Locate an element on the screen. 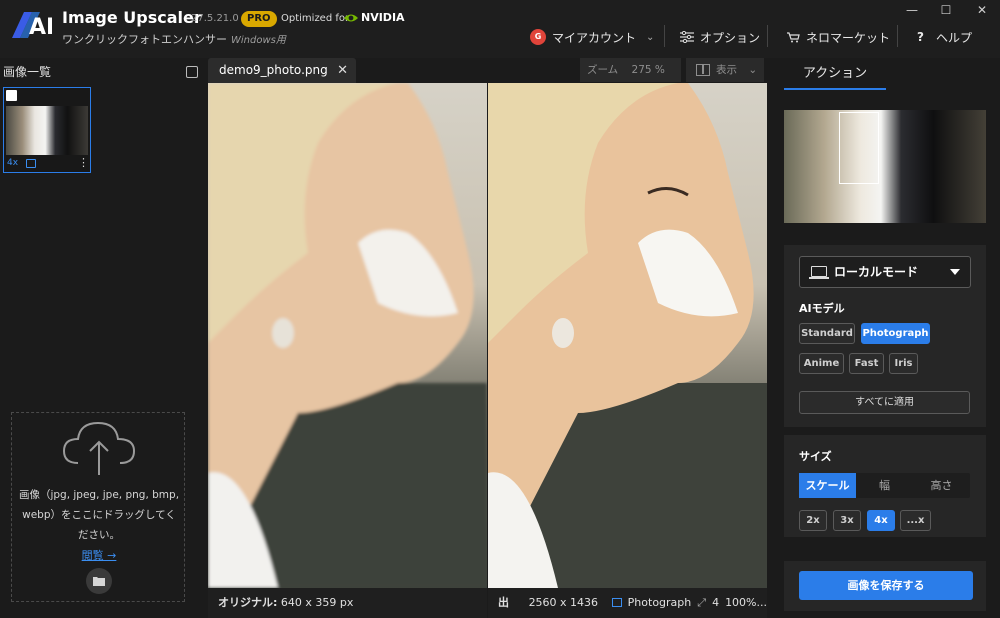 The height and width of the screenshot is (618, 1000). image-thumbnail-card: 4x ⋮ is located at coordinates (47, 130).